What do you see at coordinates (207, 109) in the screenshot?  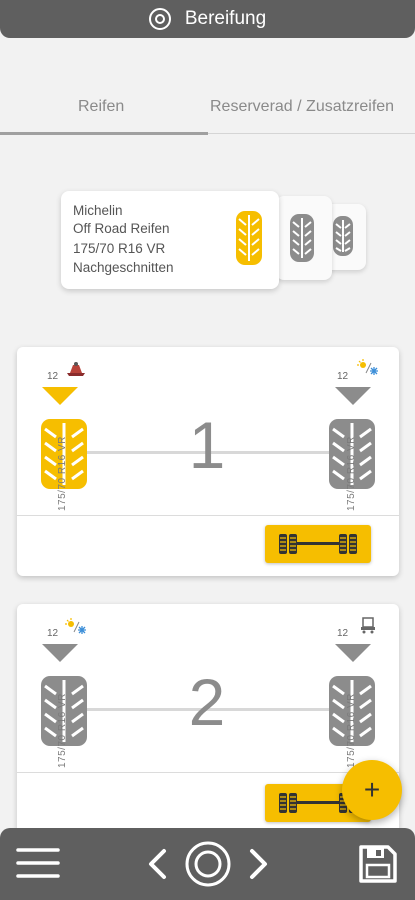 I see `tab-bar: Reifen Reserverad / Zusatzreifen` at bounding box center [207, 109].